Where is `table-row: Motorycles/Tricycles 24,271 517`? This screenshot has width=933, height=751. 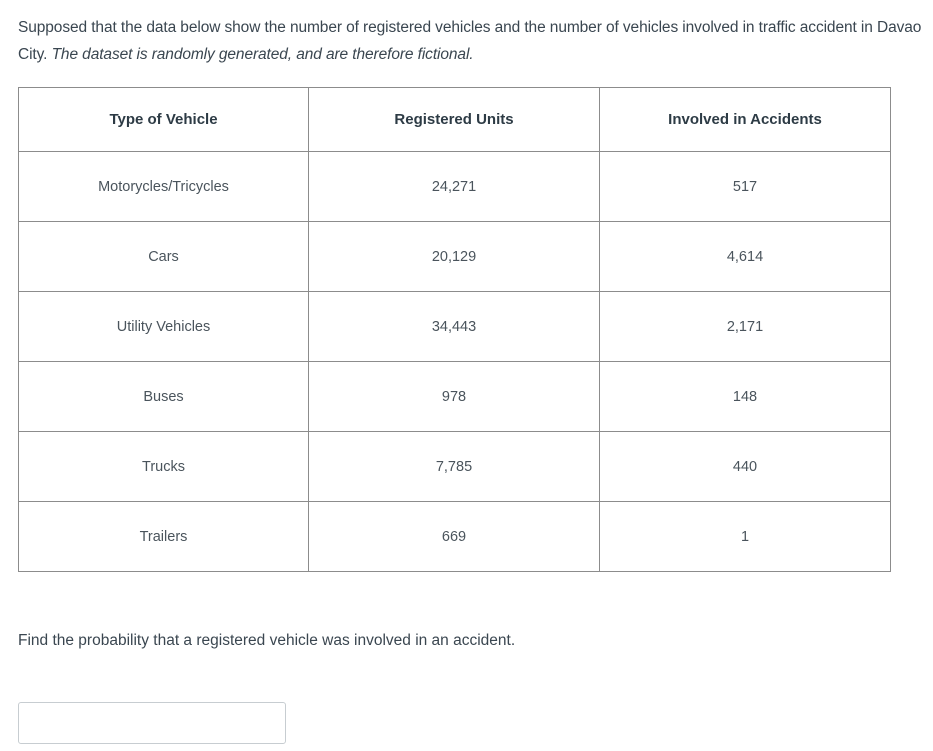
table-row: Motorycles/Tricycles 24,271 517 is located at coordinates (454, 186).